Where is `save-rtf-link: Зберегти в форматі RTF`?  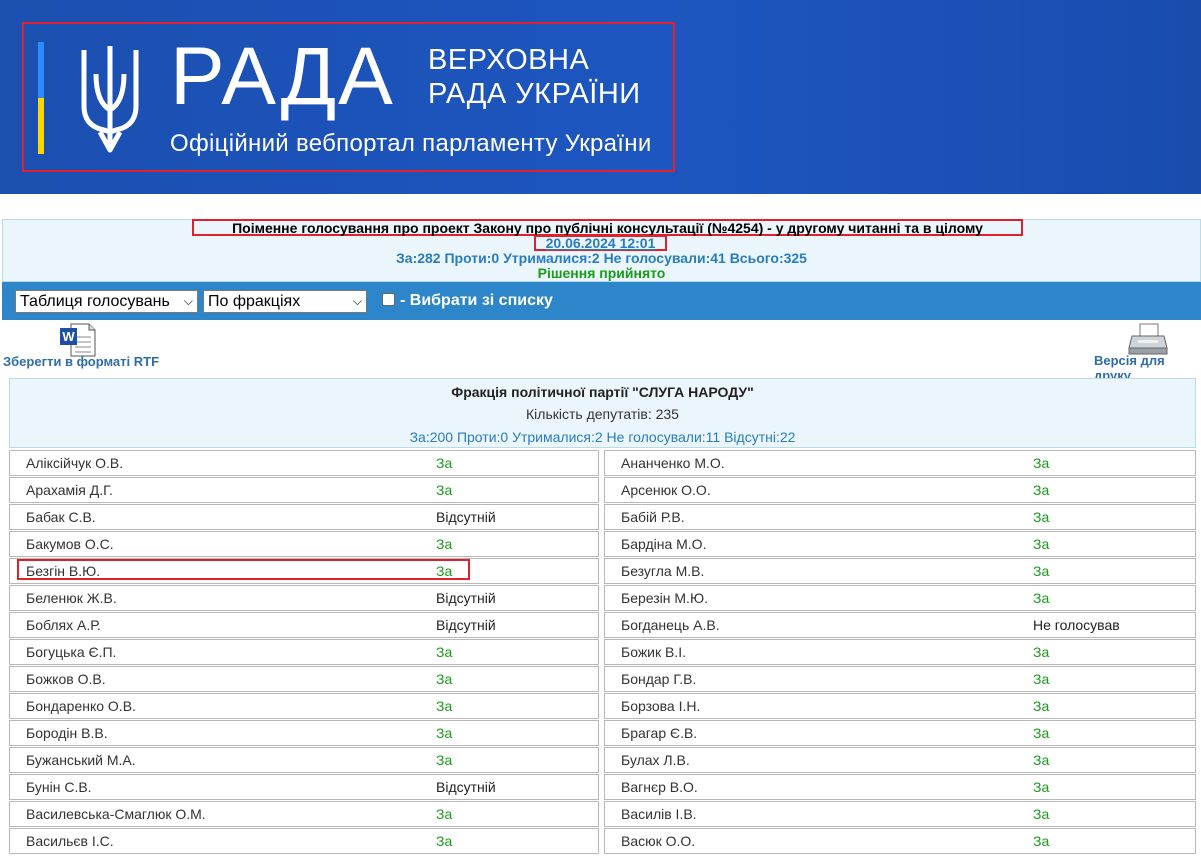
save-rtf-link: Зберегти в форматі RTF is located at coordinates (81, 361).